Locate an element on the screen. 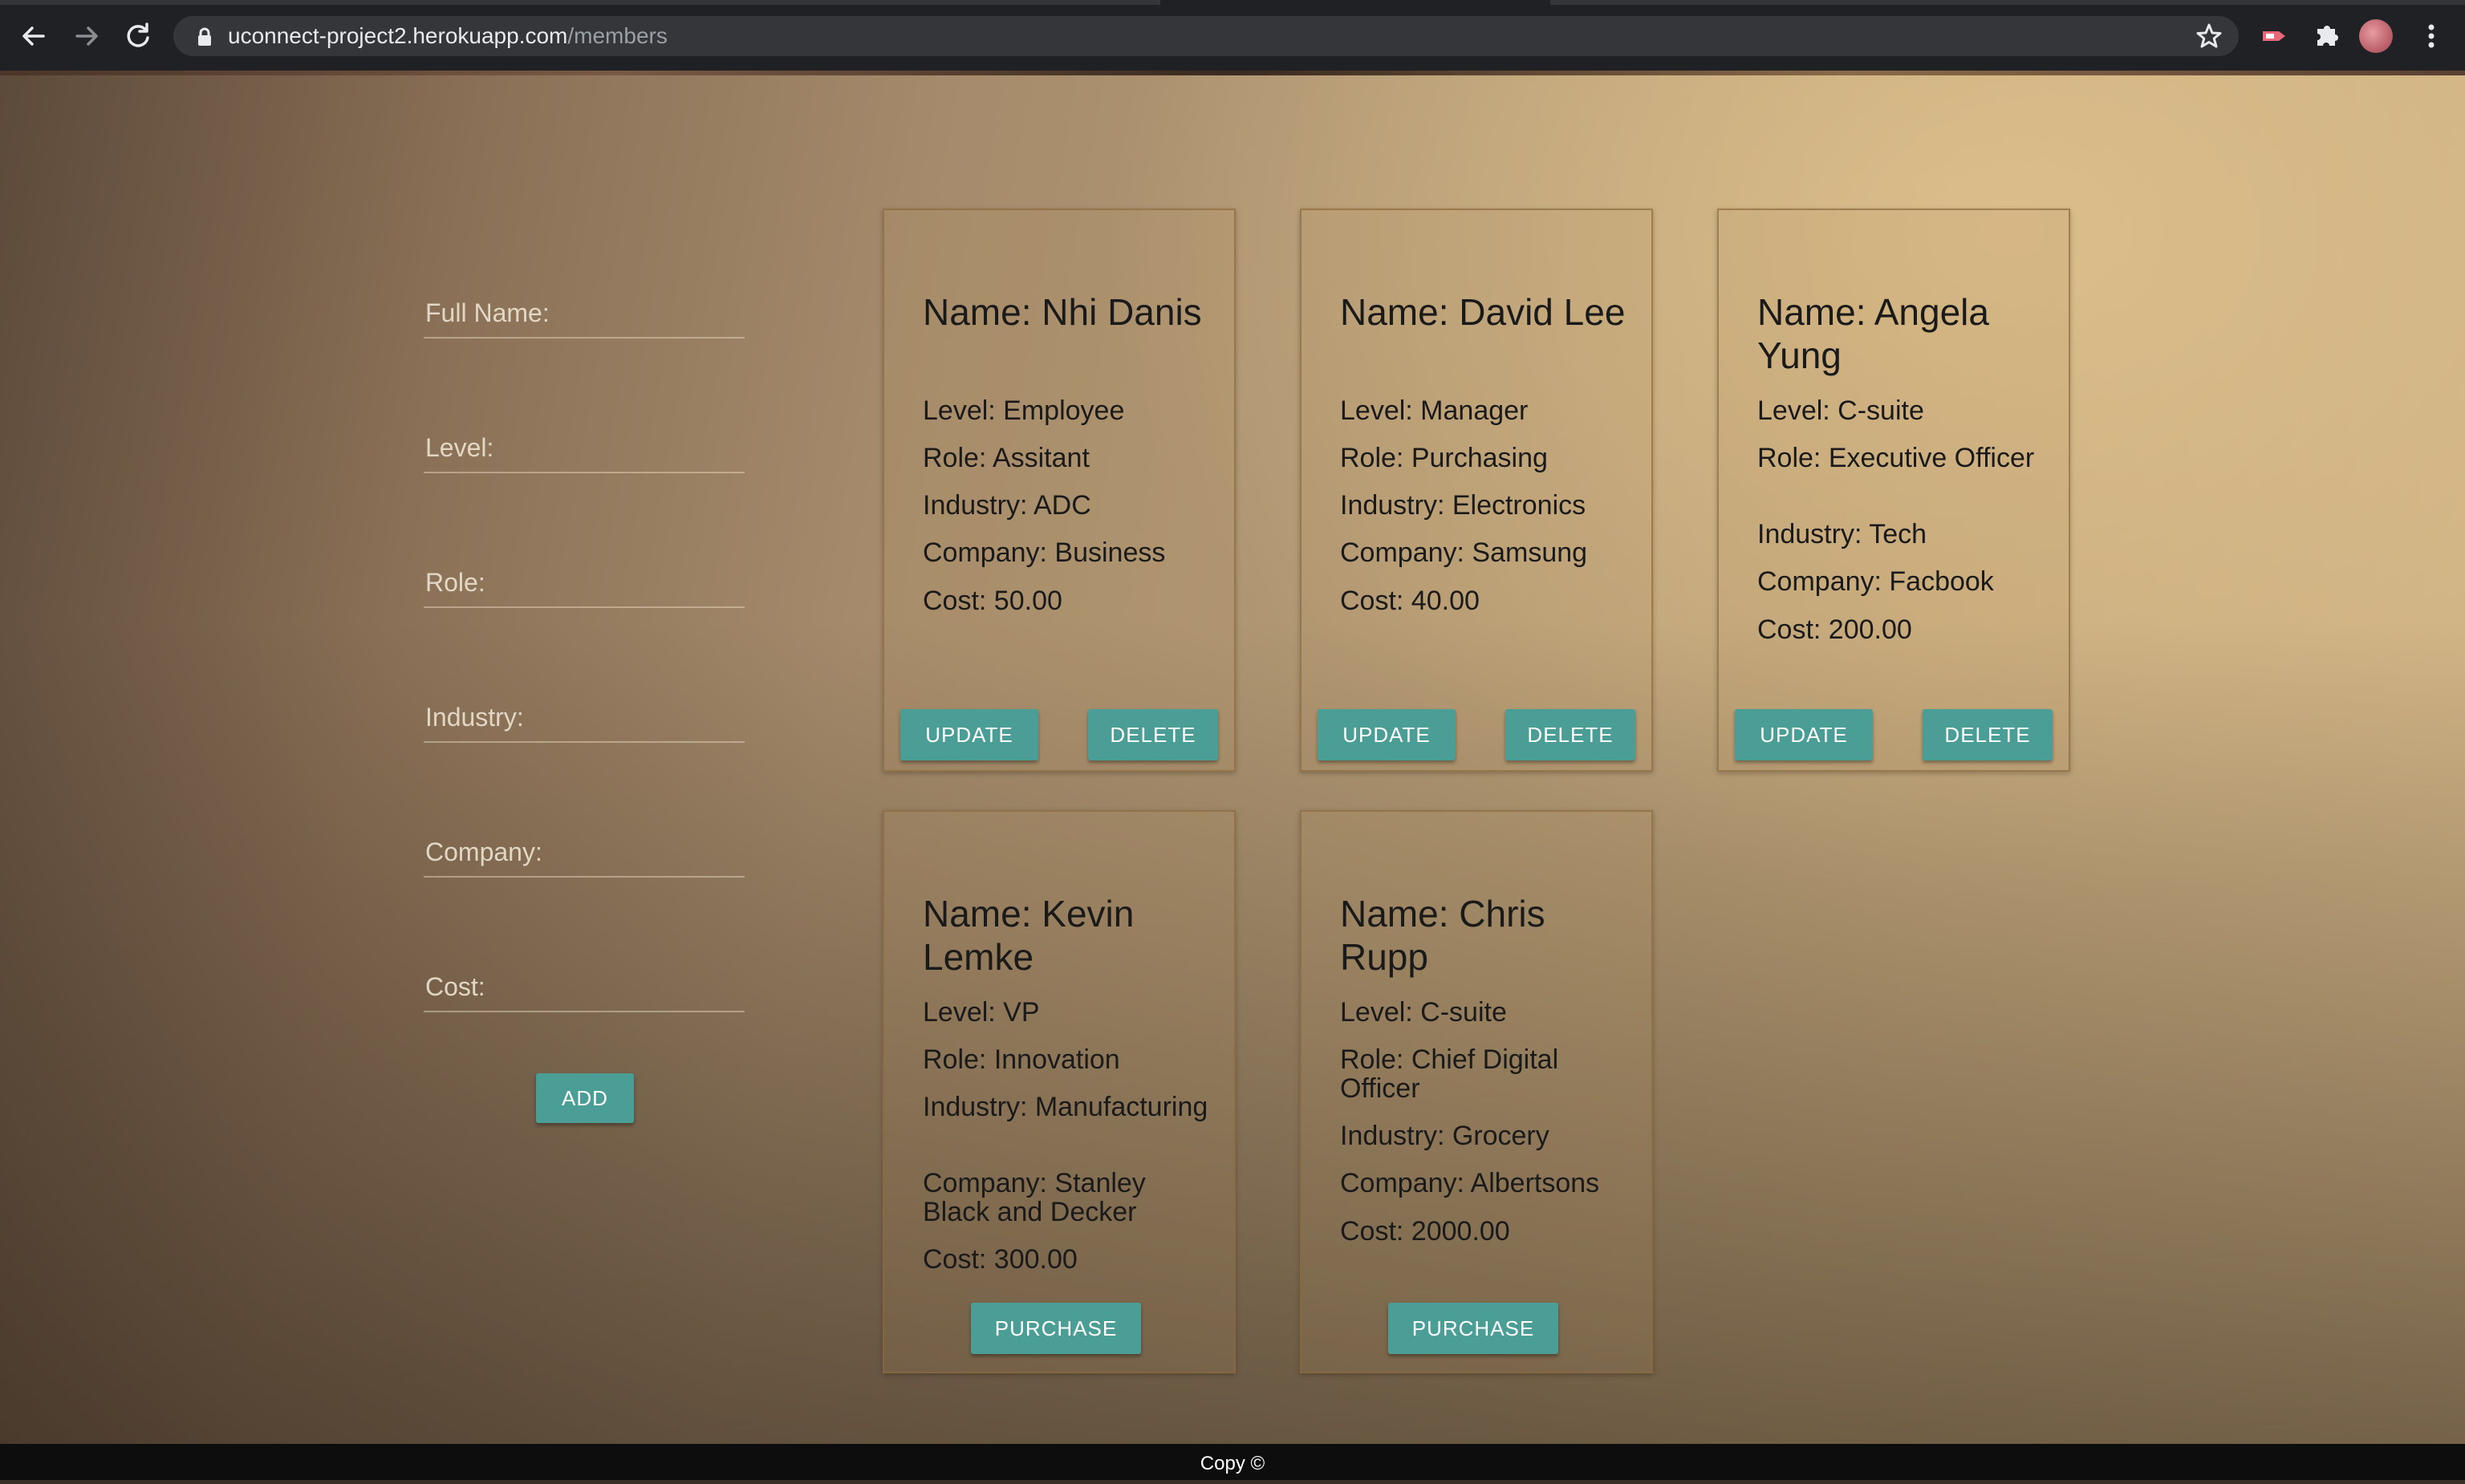  member-cost: Cost: 300.00 is located at coordinates (1000, 1259).